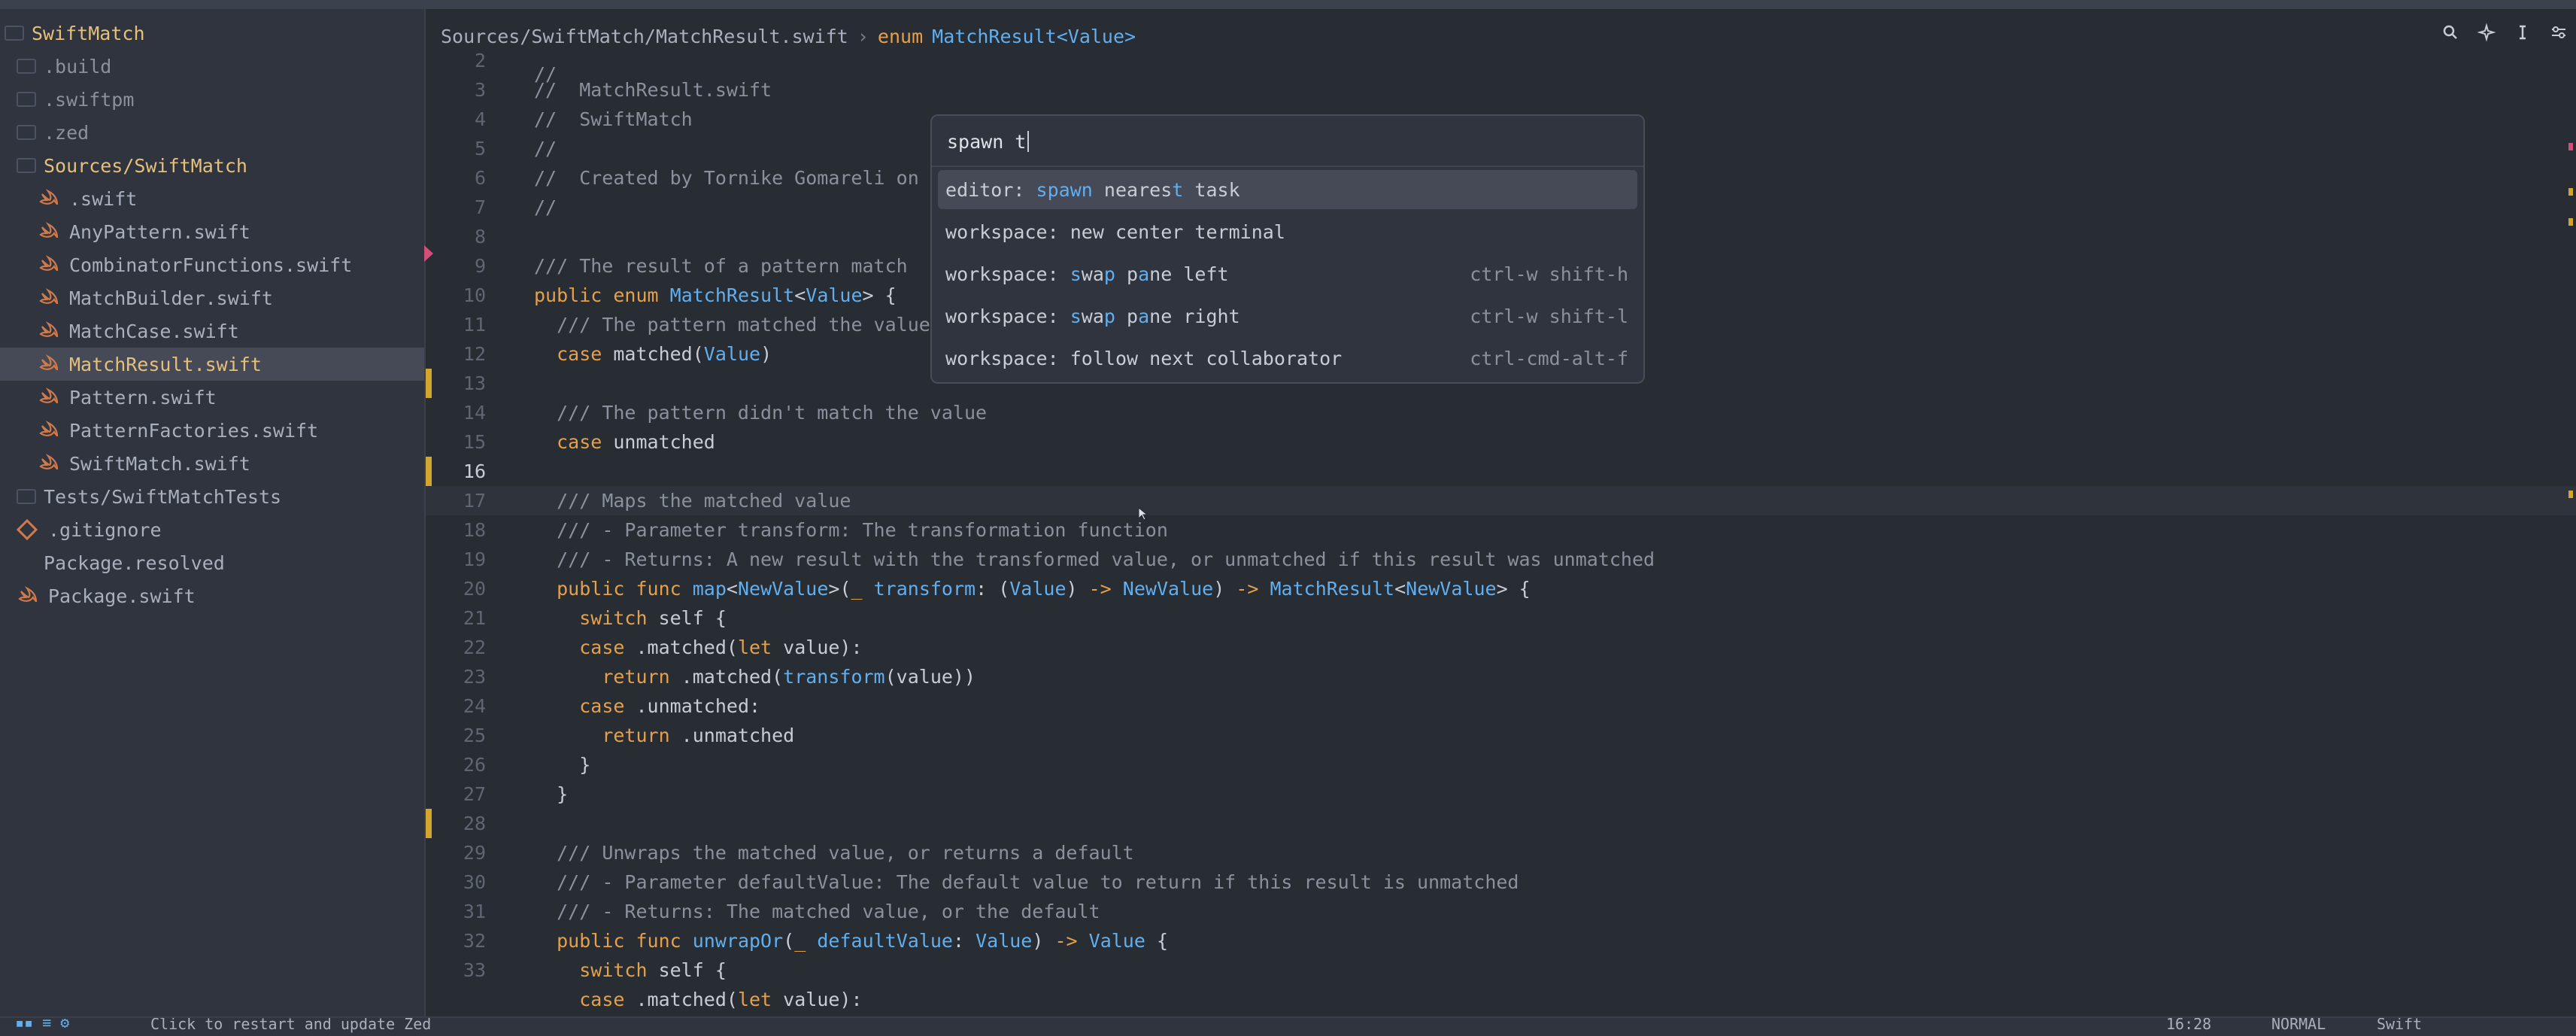  What do you see at coordinates (1092, 316) in the screenshot?
I see `command-name: workspace: swap pane right` at bounding box center [1092, 316].